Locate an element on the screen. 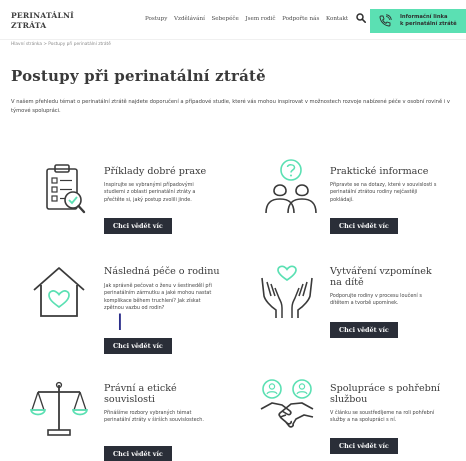 This screenshot has height=461, width=466. page-title: Postupy při perinatální ztrátě is located at coordinates (138, 76).